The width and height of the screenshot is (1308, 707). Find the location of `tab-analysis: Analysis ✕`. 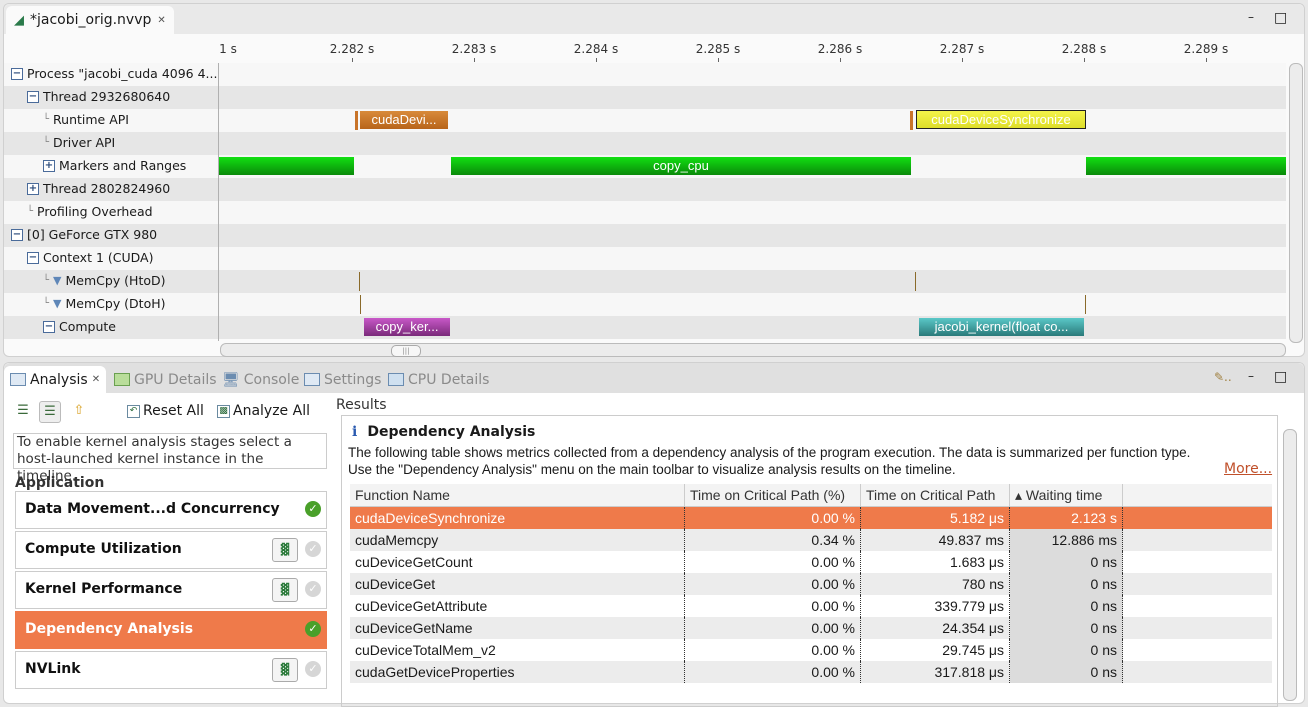

tab-analysis: Analysis ✕ is located at coordinates (55, 379).